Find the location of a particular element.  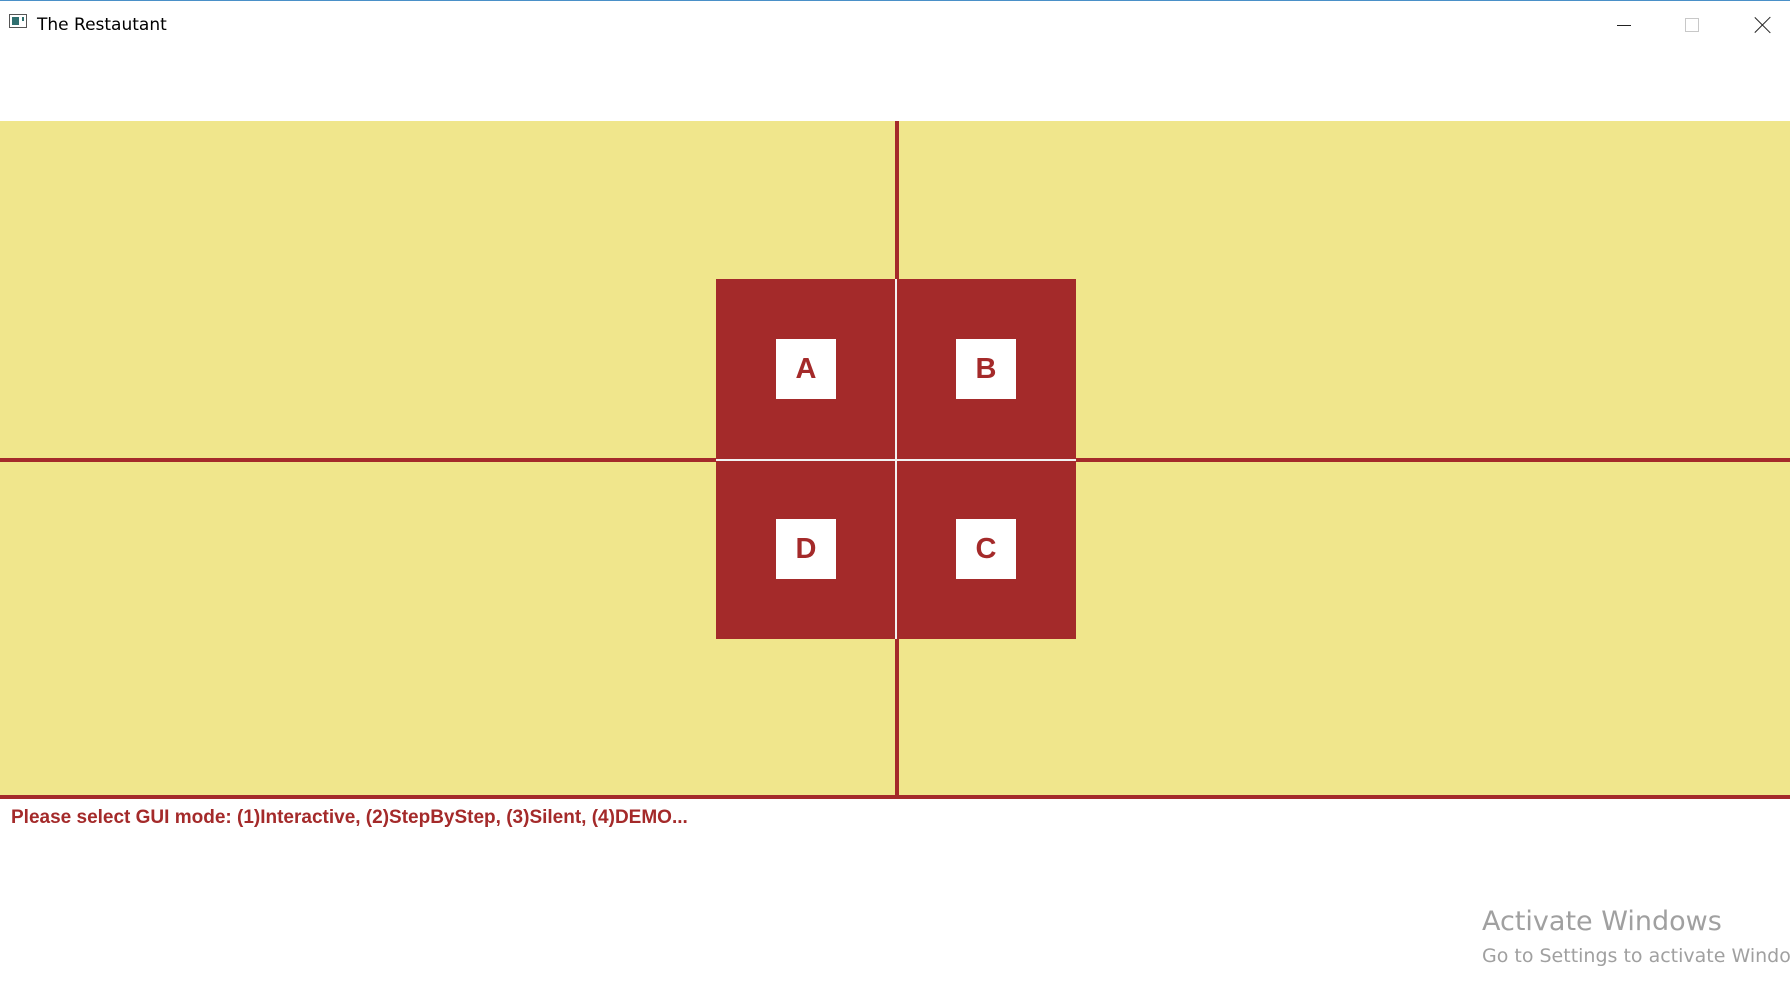

close-icon is located at coordinates (1763, 25).